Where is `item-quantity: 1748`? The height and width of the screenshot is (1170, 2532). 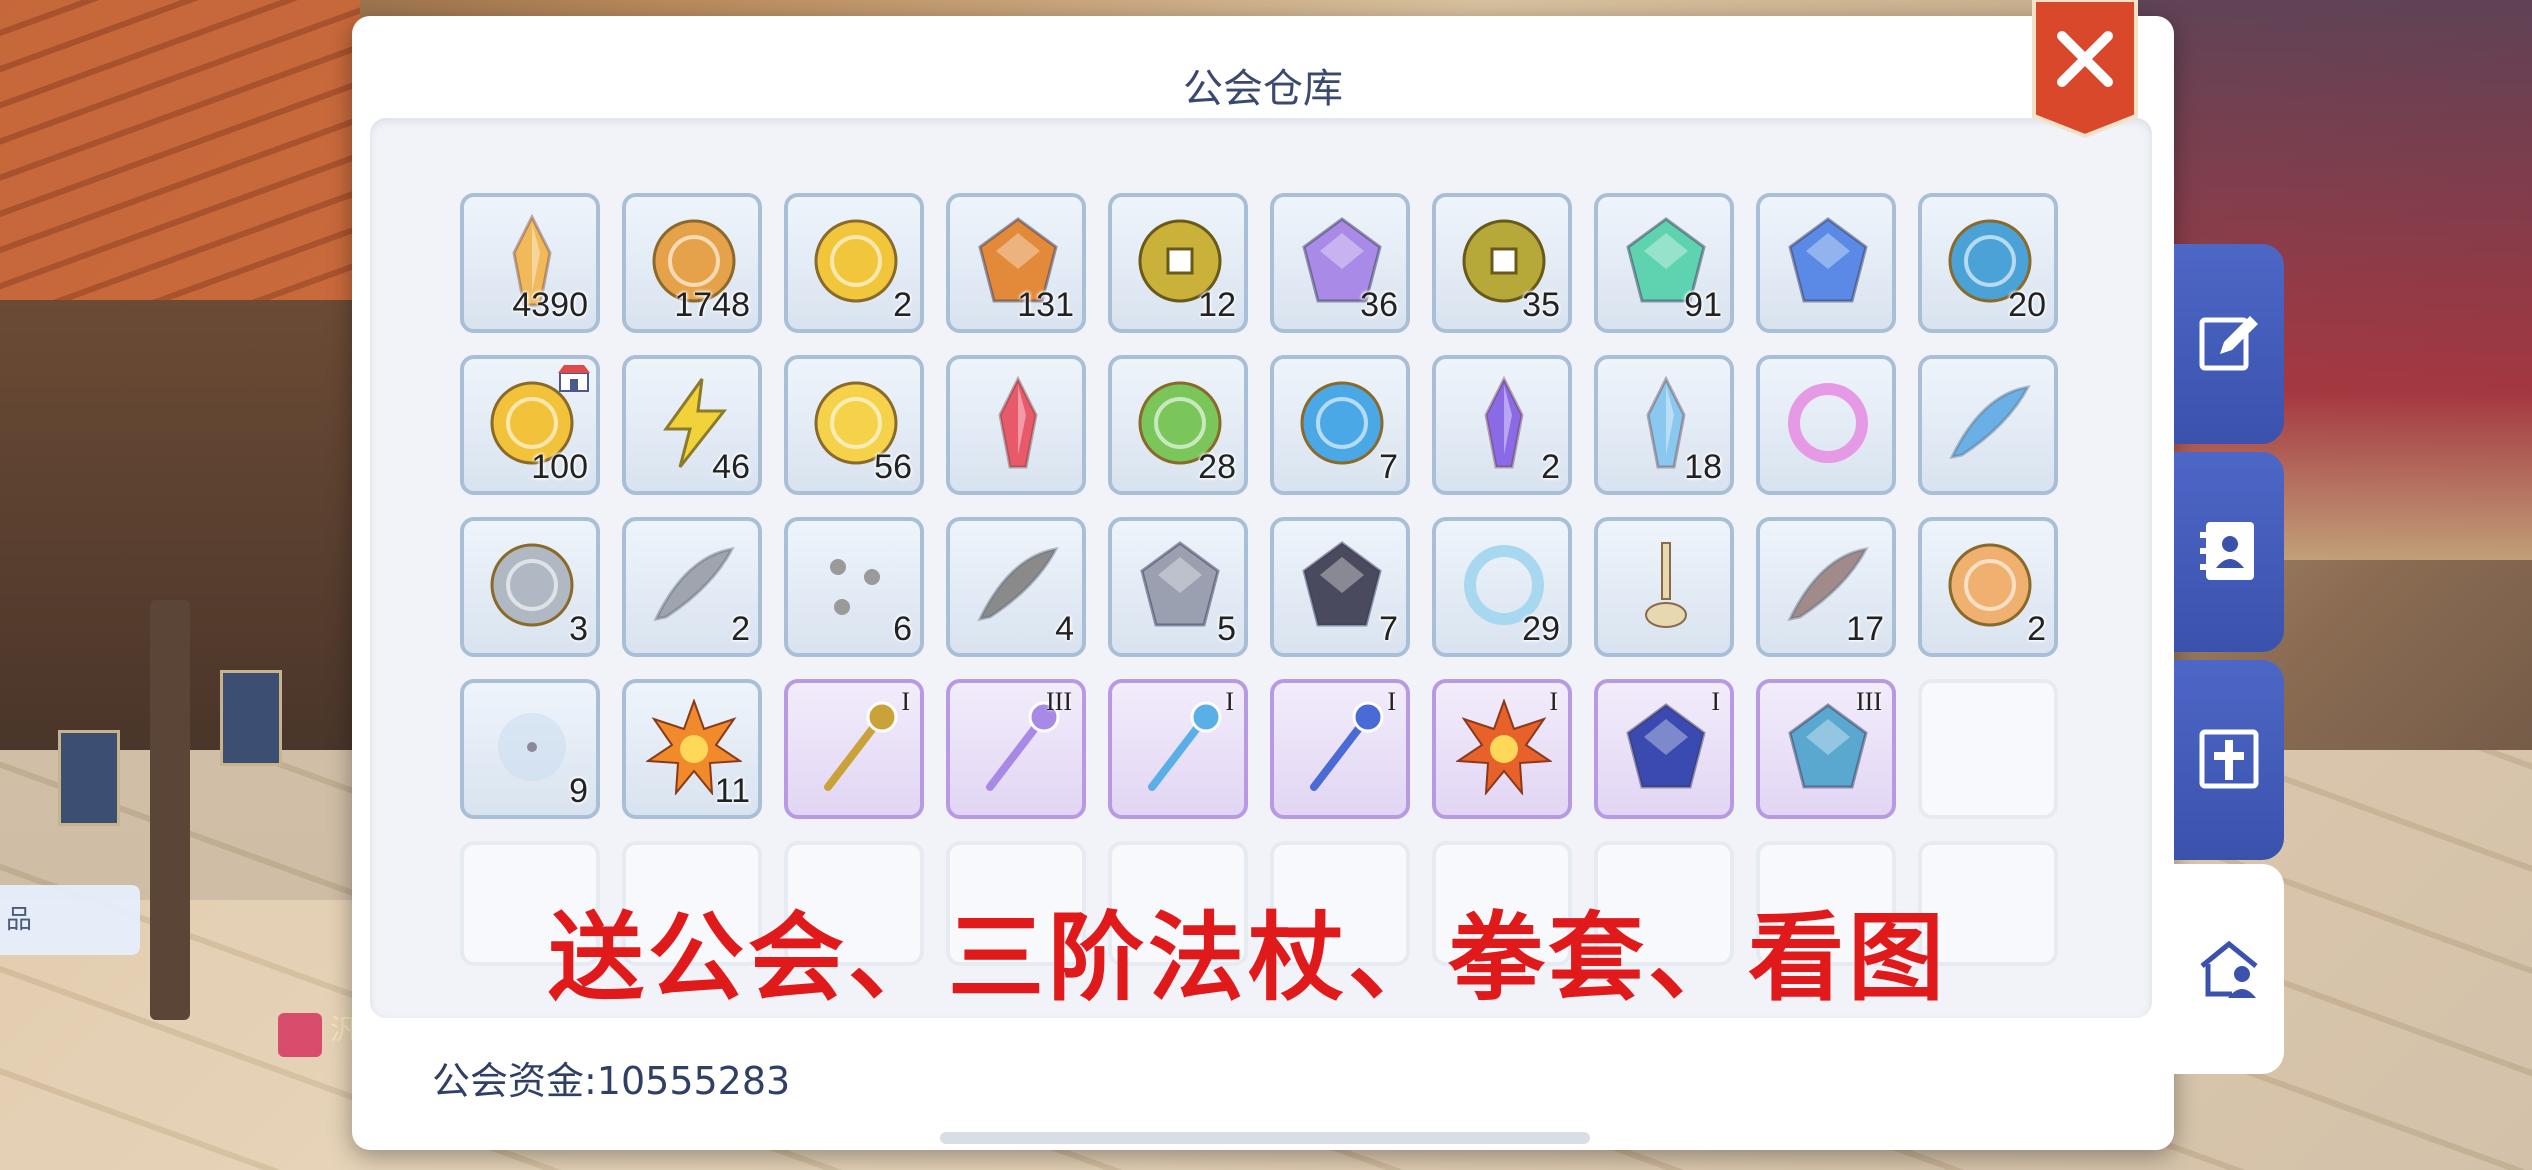 item-quantity: 1748 is located at coordinates (712, 305).